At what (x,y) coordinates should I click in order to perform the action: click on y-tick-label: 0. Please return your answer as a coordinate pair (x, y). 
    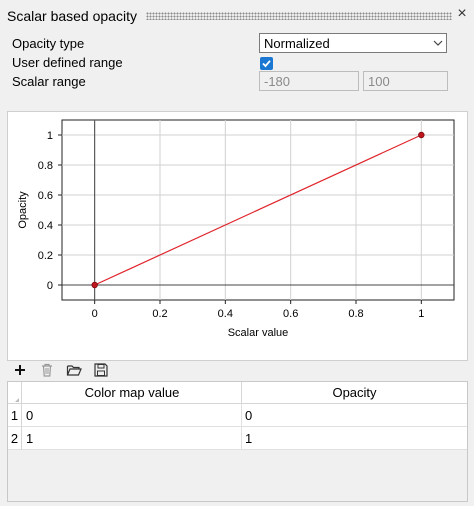
    Looking at the image, I should click on (50, 286).